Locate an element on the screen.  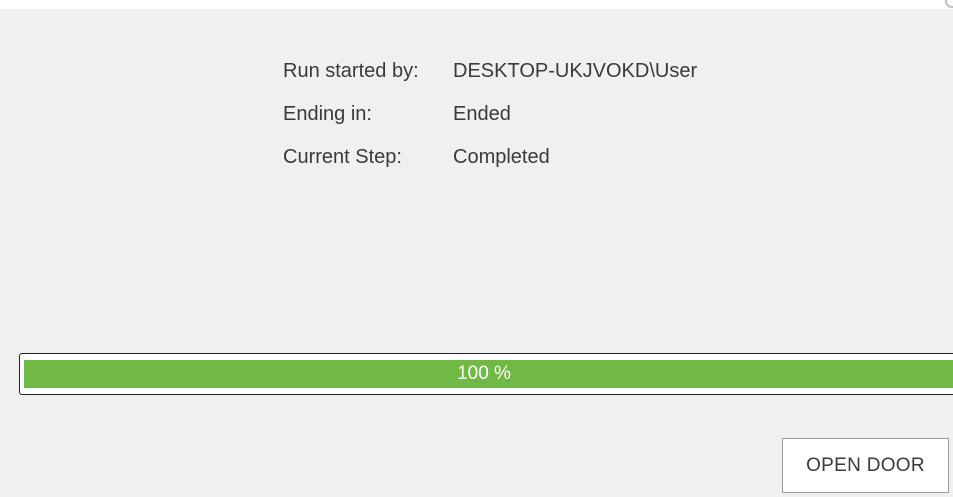
run-started-by-label: Run started by: is located at coordinates (351, 71).